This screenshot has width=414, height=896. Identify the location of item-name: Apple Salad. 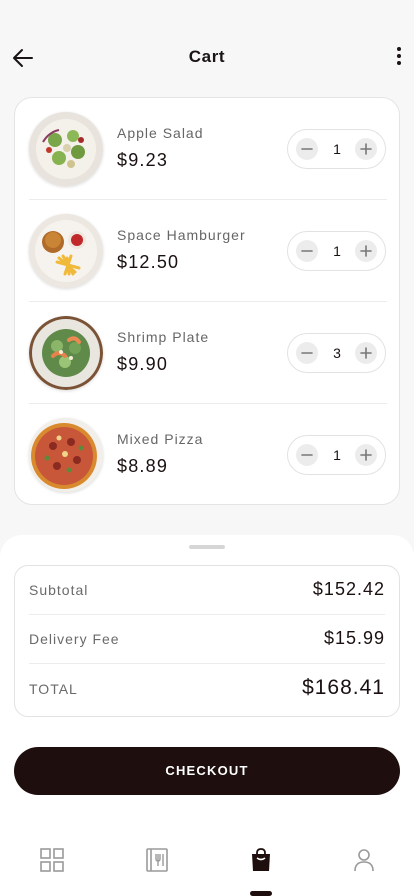
(160, 133).